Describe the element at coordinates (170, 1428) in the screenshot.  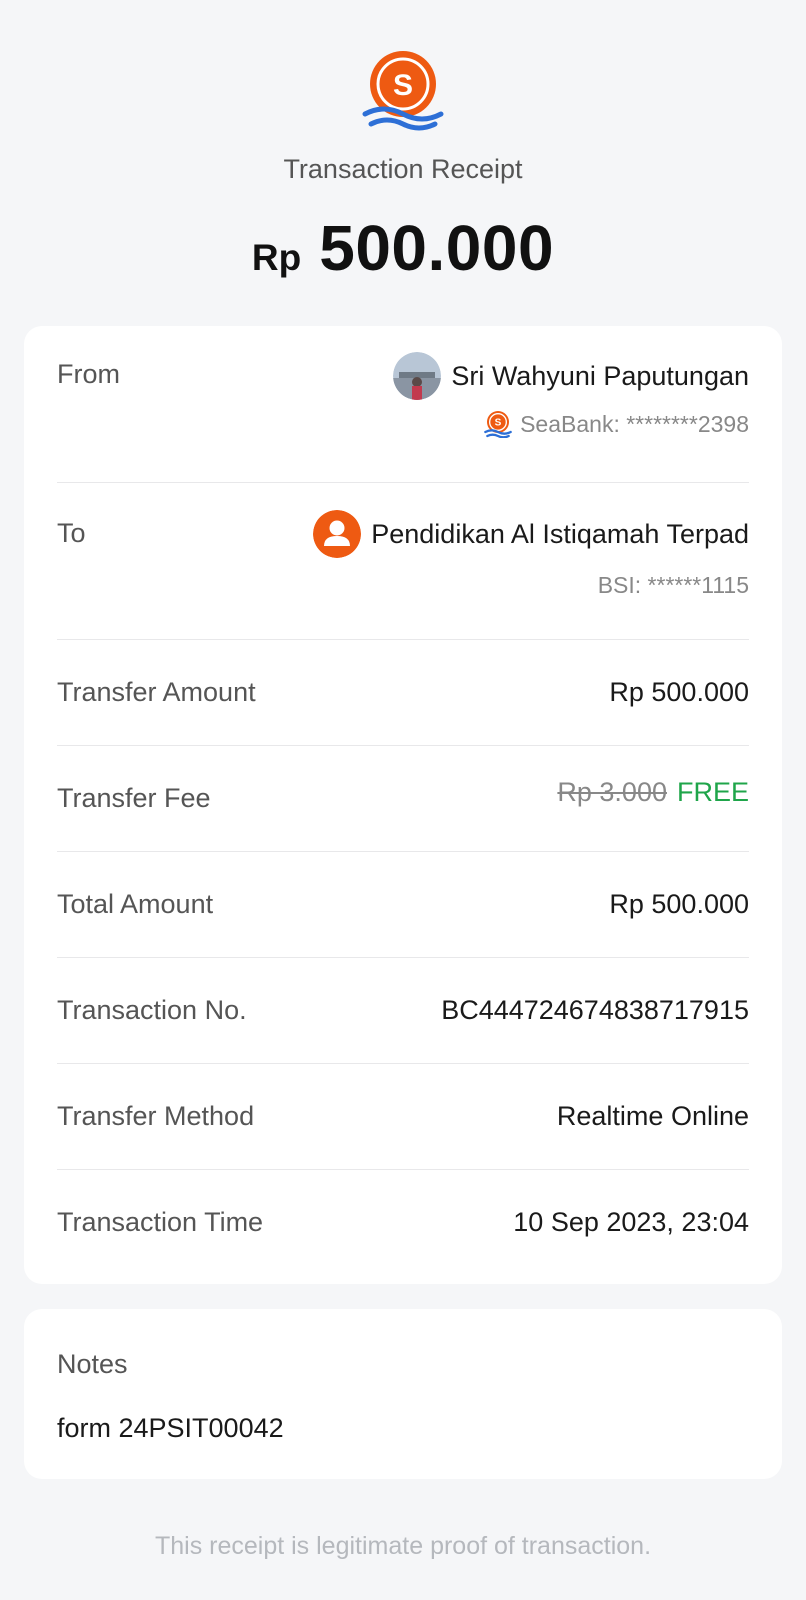
I see `notes-value: form 24PSIT00042` at that location.